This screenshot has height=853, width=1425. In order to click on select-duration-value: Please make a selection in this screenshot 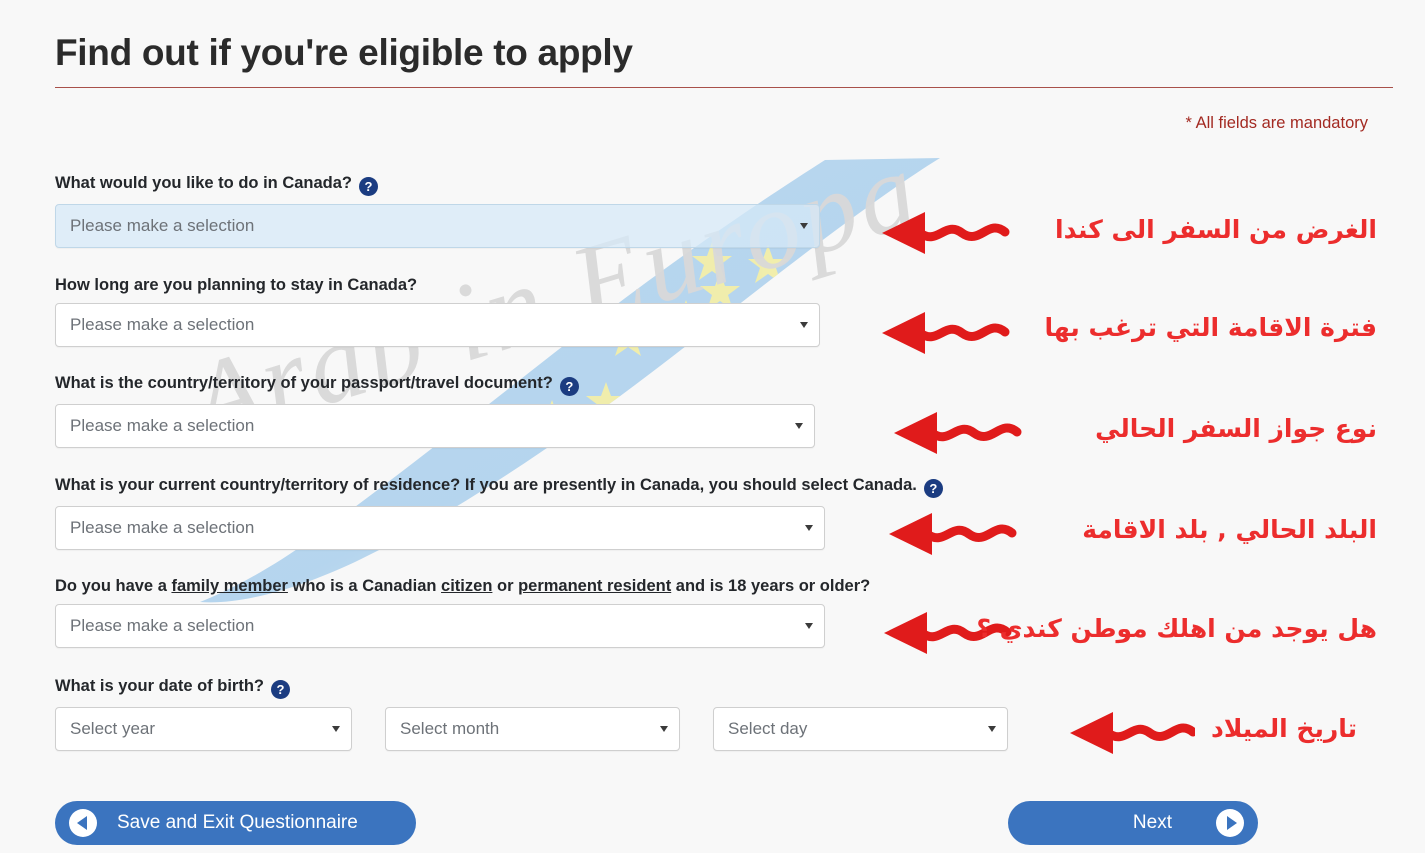, I will do `click(162, 324)`.